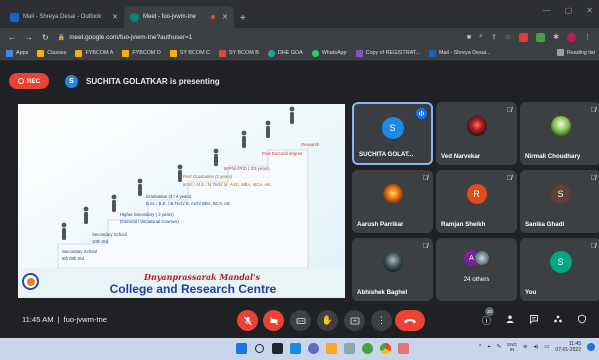 Image resolution: width=599 pixels, height=360 pixels. I want to click on bookmark-apps: Apps, so click(17, 53).